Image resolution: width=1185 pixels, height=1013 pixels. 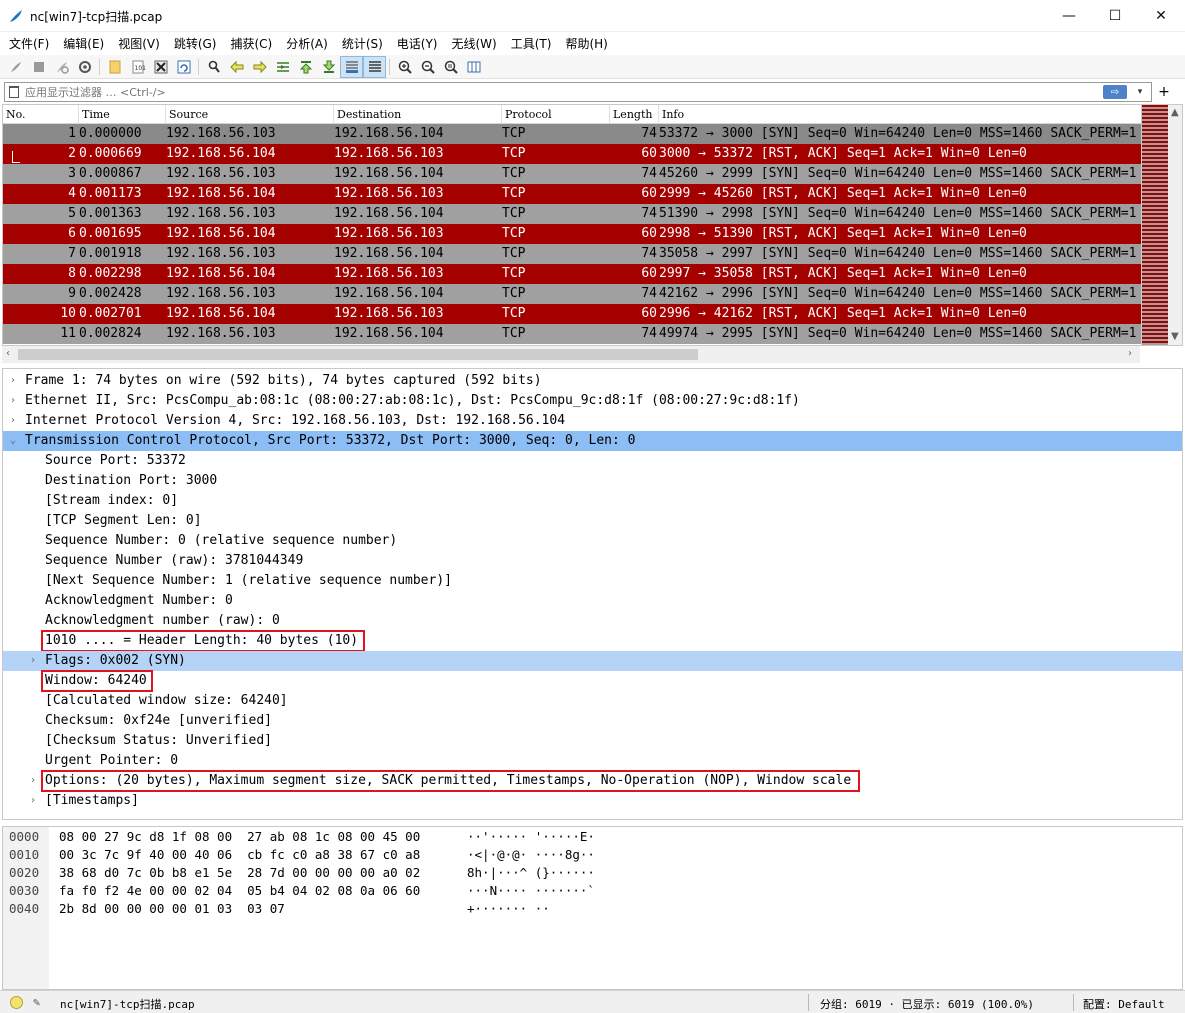 I want to click on detail-row: Acknowledgment Number: 0, so click(x=592, y=601).